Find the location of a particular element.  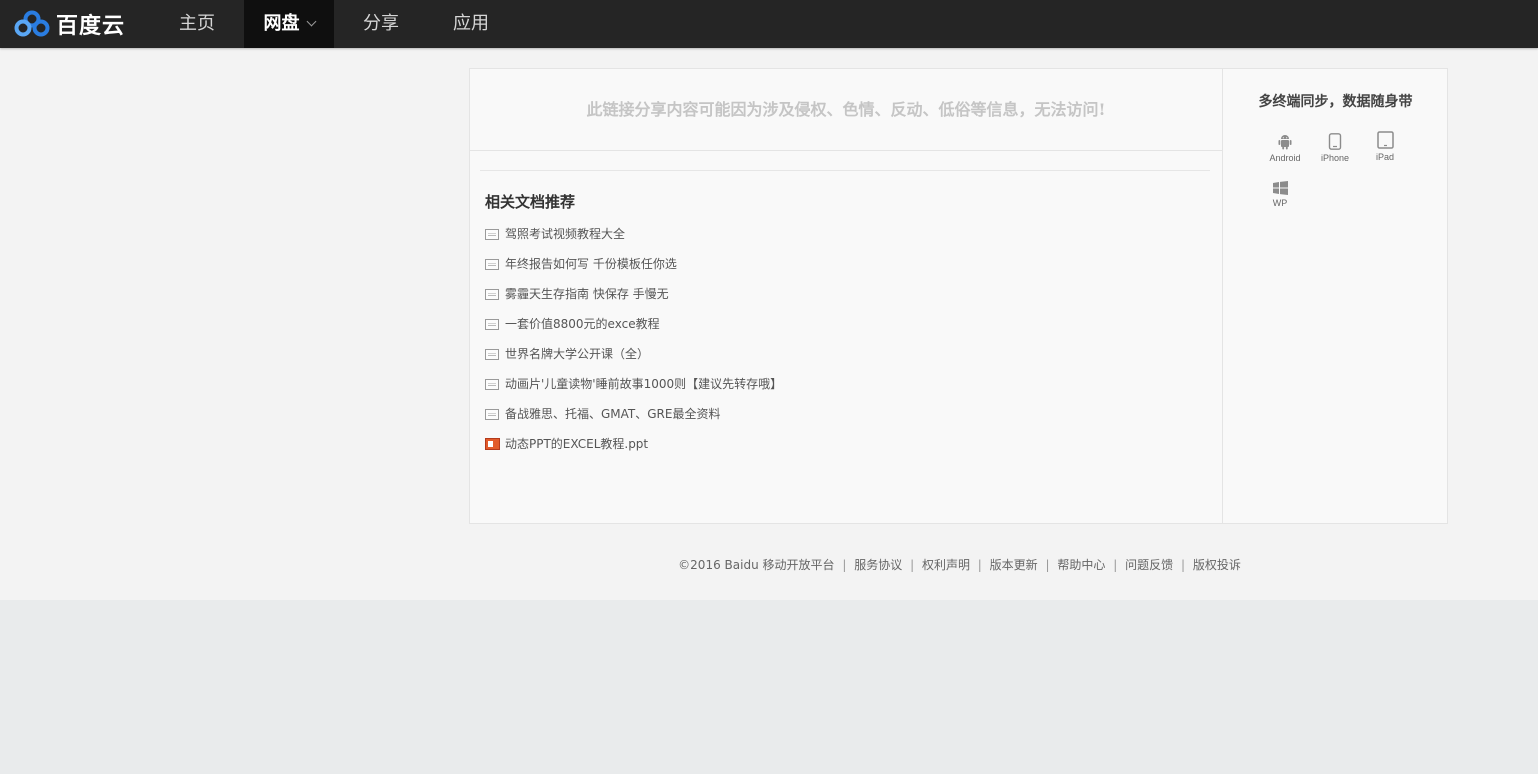

list-item: 雾霾天生存指南 快保存 手慢无 is located at coordinates (633, 301).